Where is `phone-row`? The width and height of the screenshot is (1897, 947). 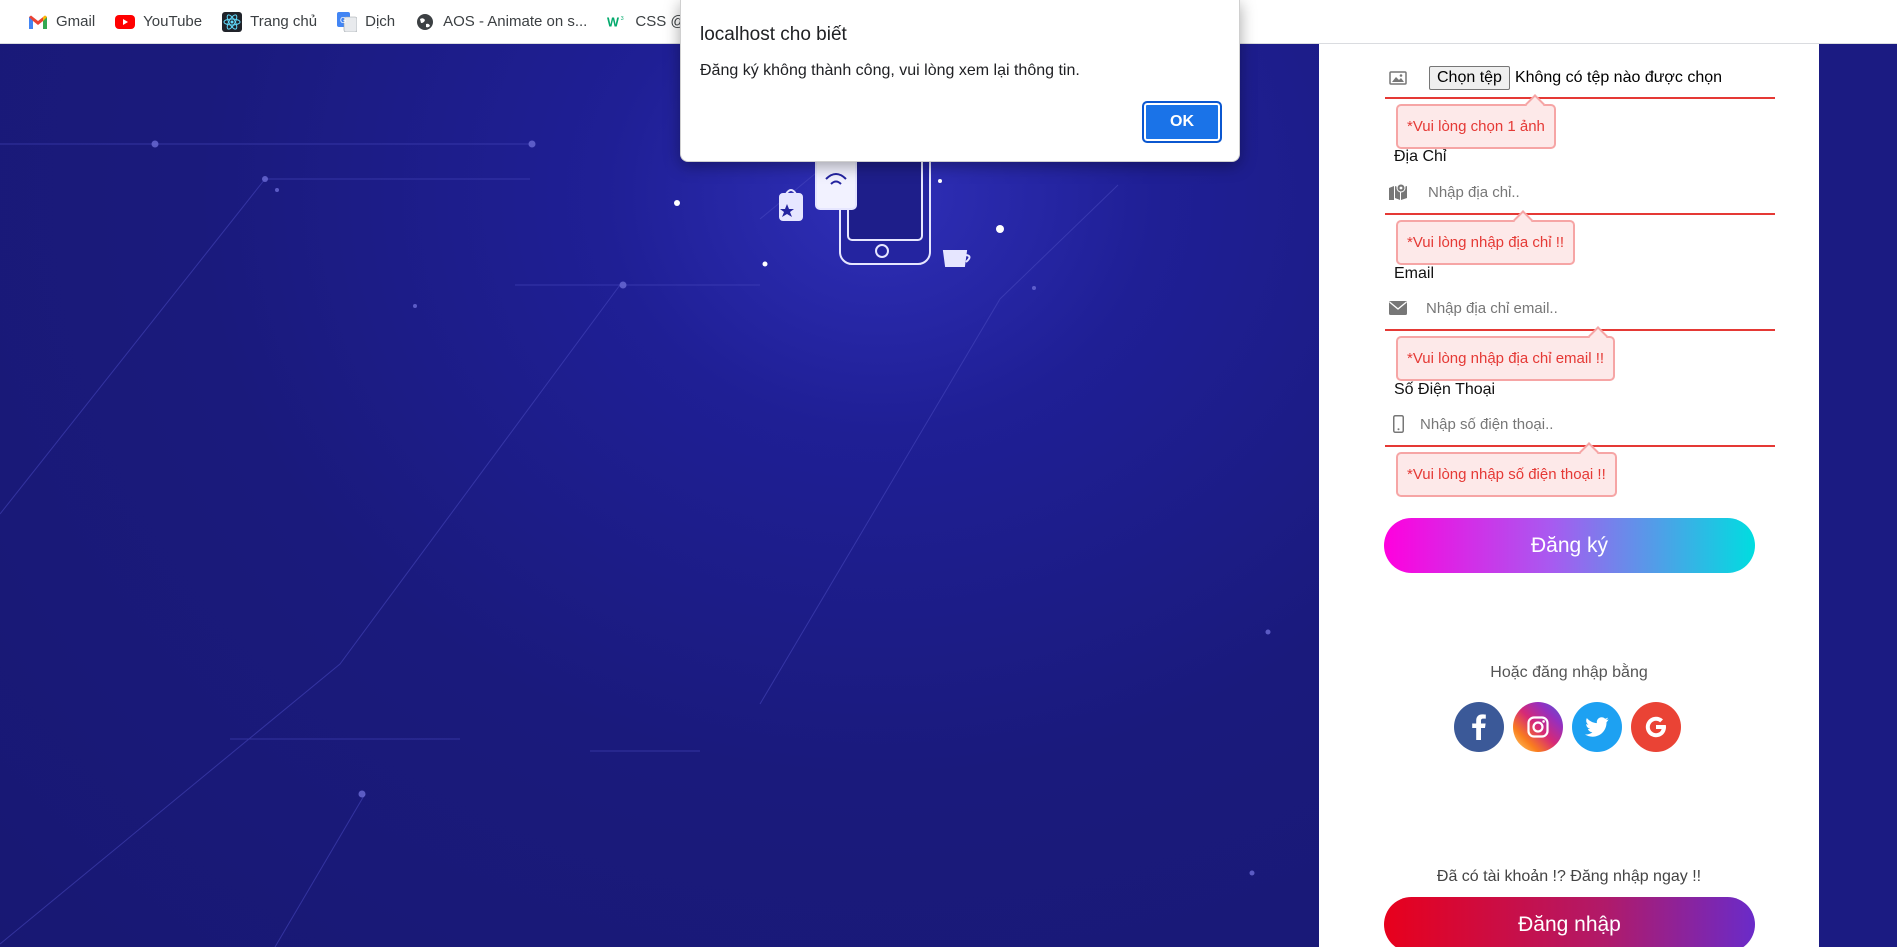
phone-row is located at coordinates (1579, 424).